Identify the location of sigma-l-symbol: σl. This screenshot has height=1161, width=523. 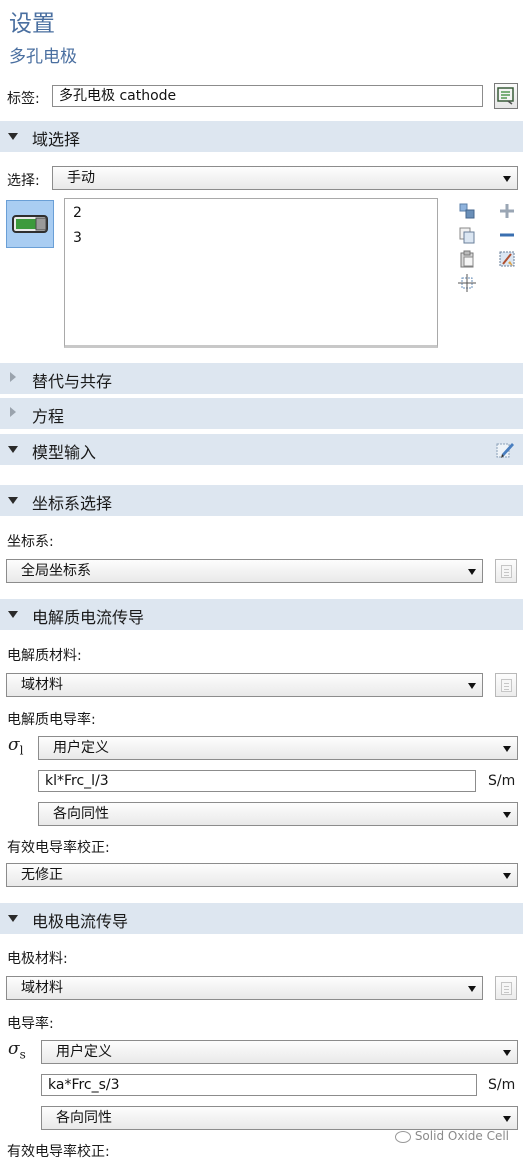
(15, 746).